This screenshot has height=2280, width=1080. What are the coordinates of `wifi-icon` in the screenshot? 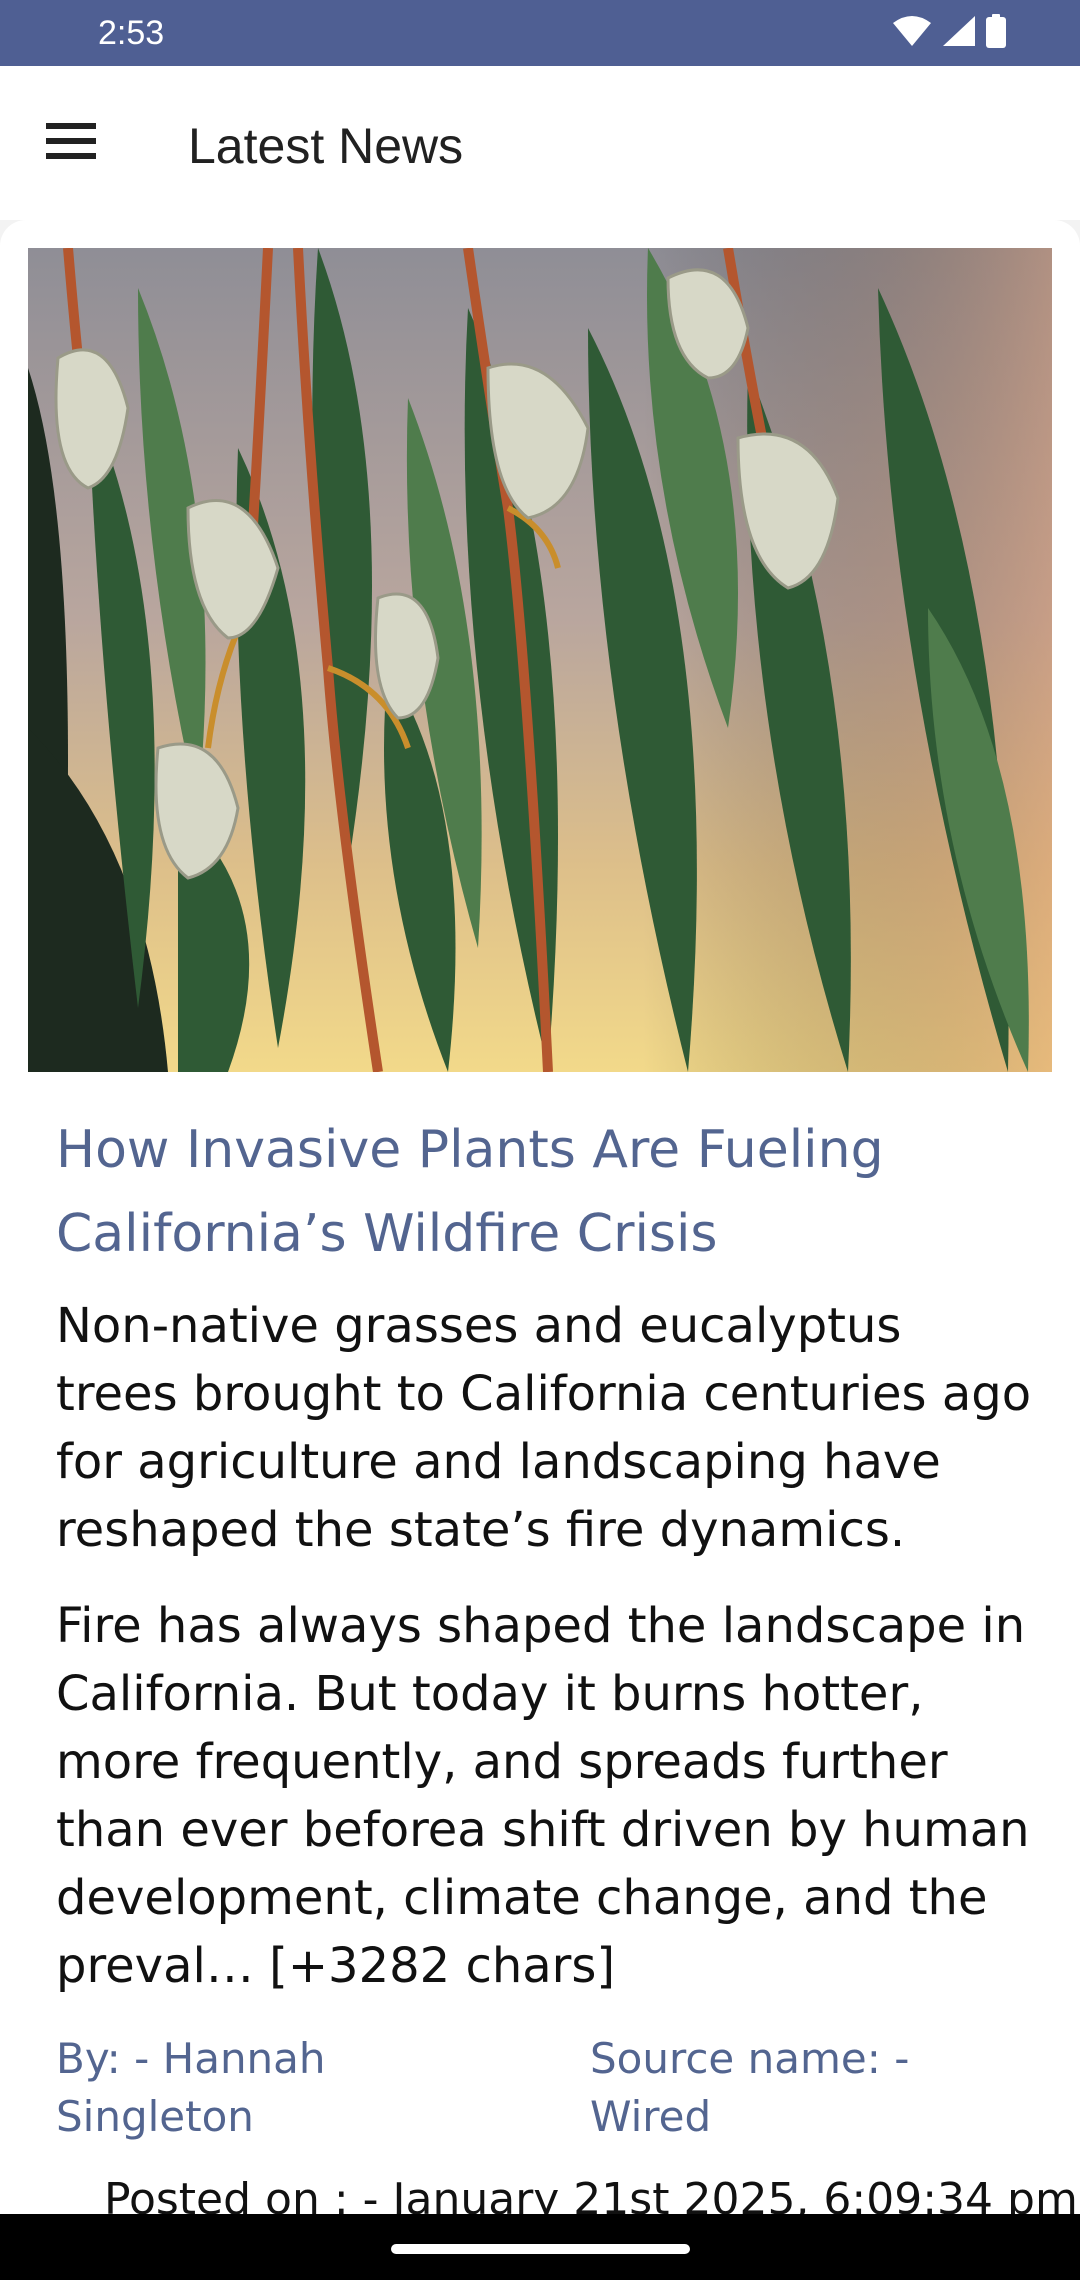 It's located at (912, 33).